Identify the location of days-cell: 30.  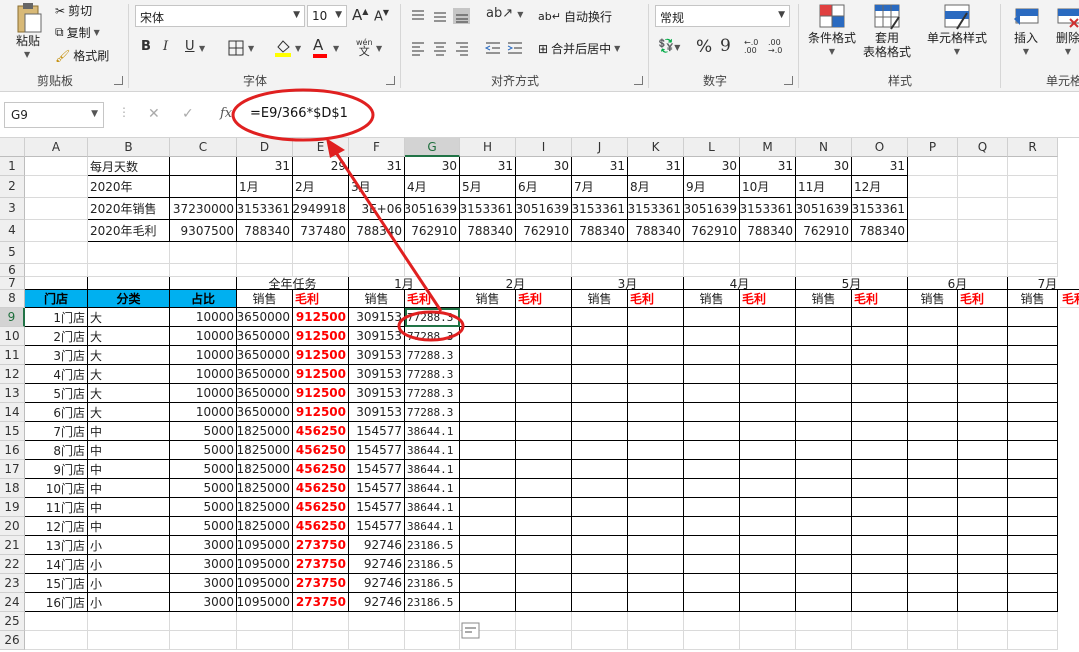
(432, 166).